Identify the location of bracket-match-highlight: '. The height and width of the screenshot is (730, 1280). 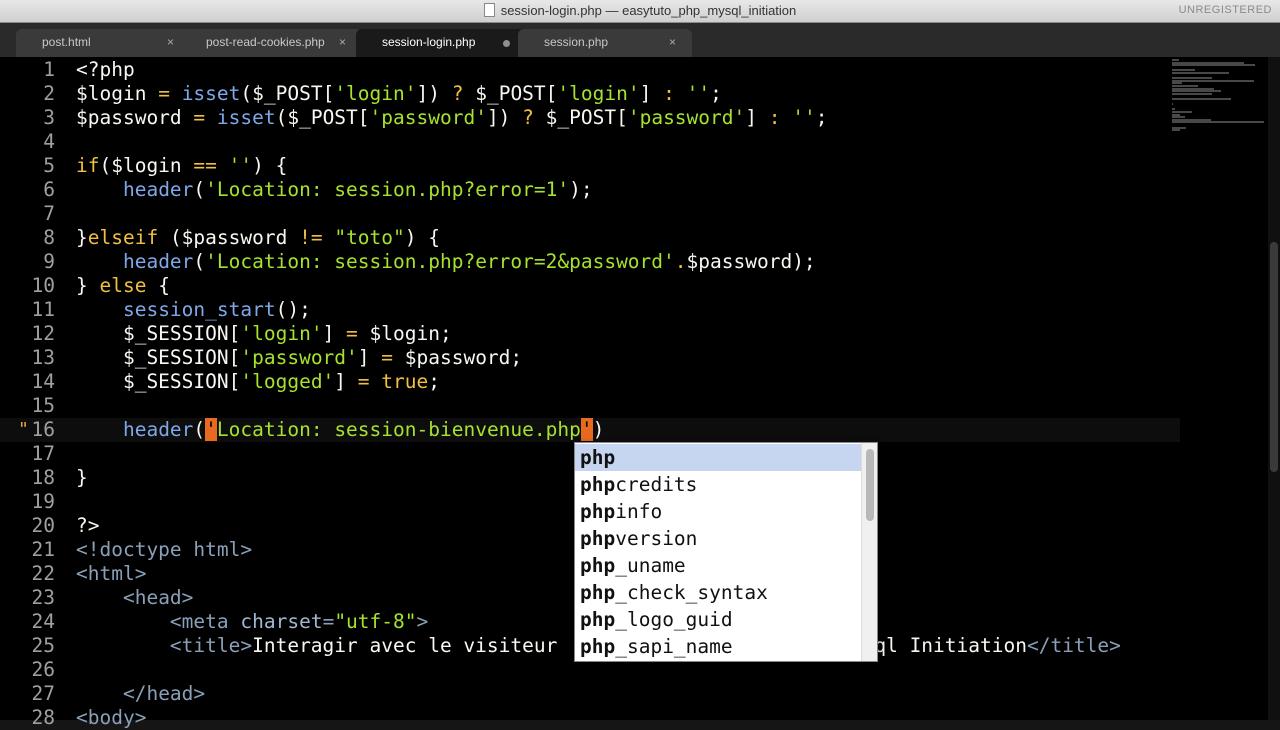
(211, 429).